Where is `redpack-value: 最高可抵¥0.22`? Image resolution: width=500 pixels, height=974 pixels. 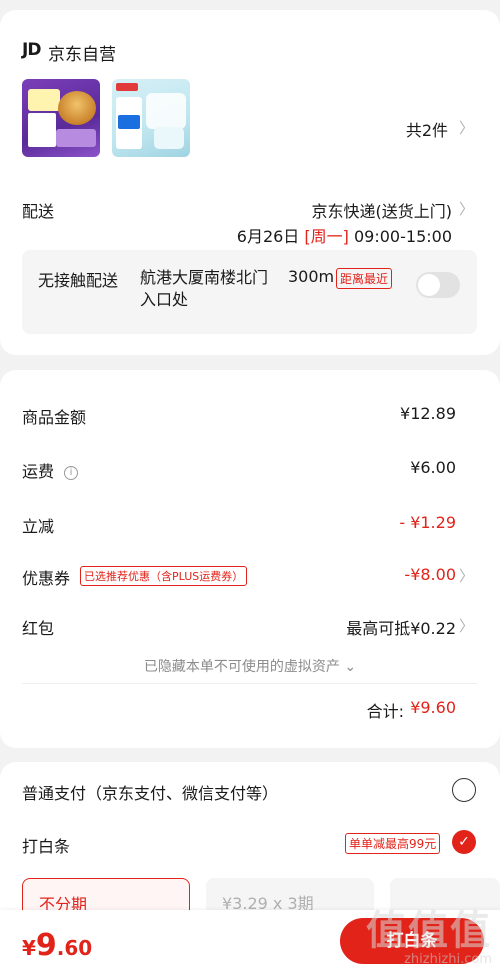 redpack-value: 最高可抵¥0.22 is located at coordinates (401, 627).